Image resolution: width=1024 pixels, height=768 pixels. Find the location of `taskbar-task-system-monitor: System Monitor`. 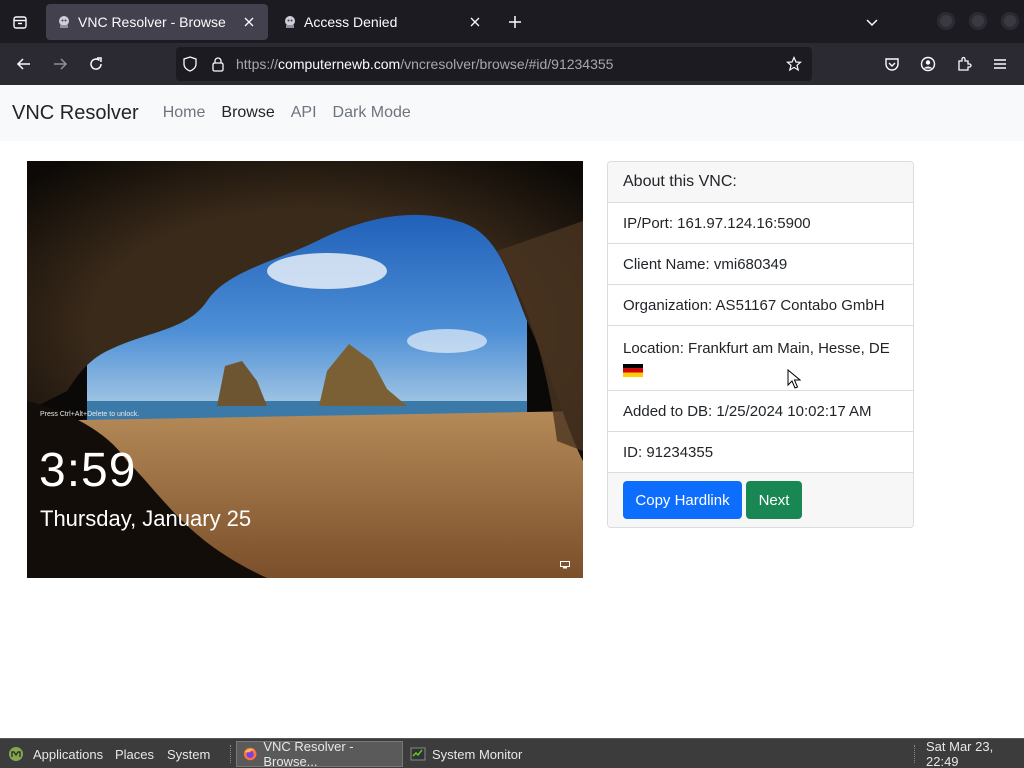

taskbar-task-system-monitor: System Monitor is located at coordinates (488, 754).